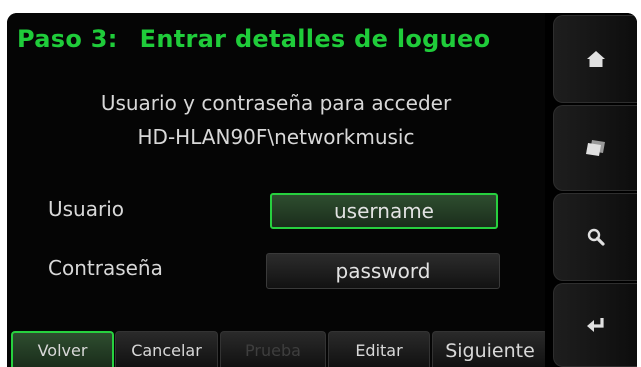 The width and height of the screenshot is (641, 367). Describe the element at coordinates (490, 349) in the screenshot. I see `next-button: Siguiente` at that location.